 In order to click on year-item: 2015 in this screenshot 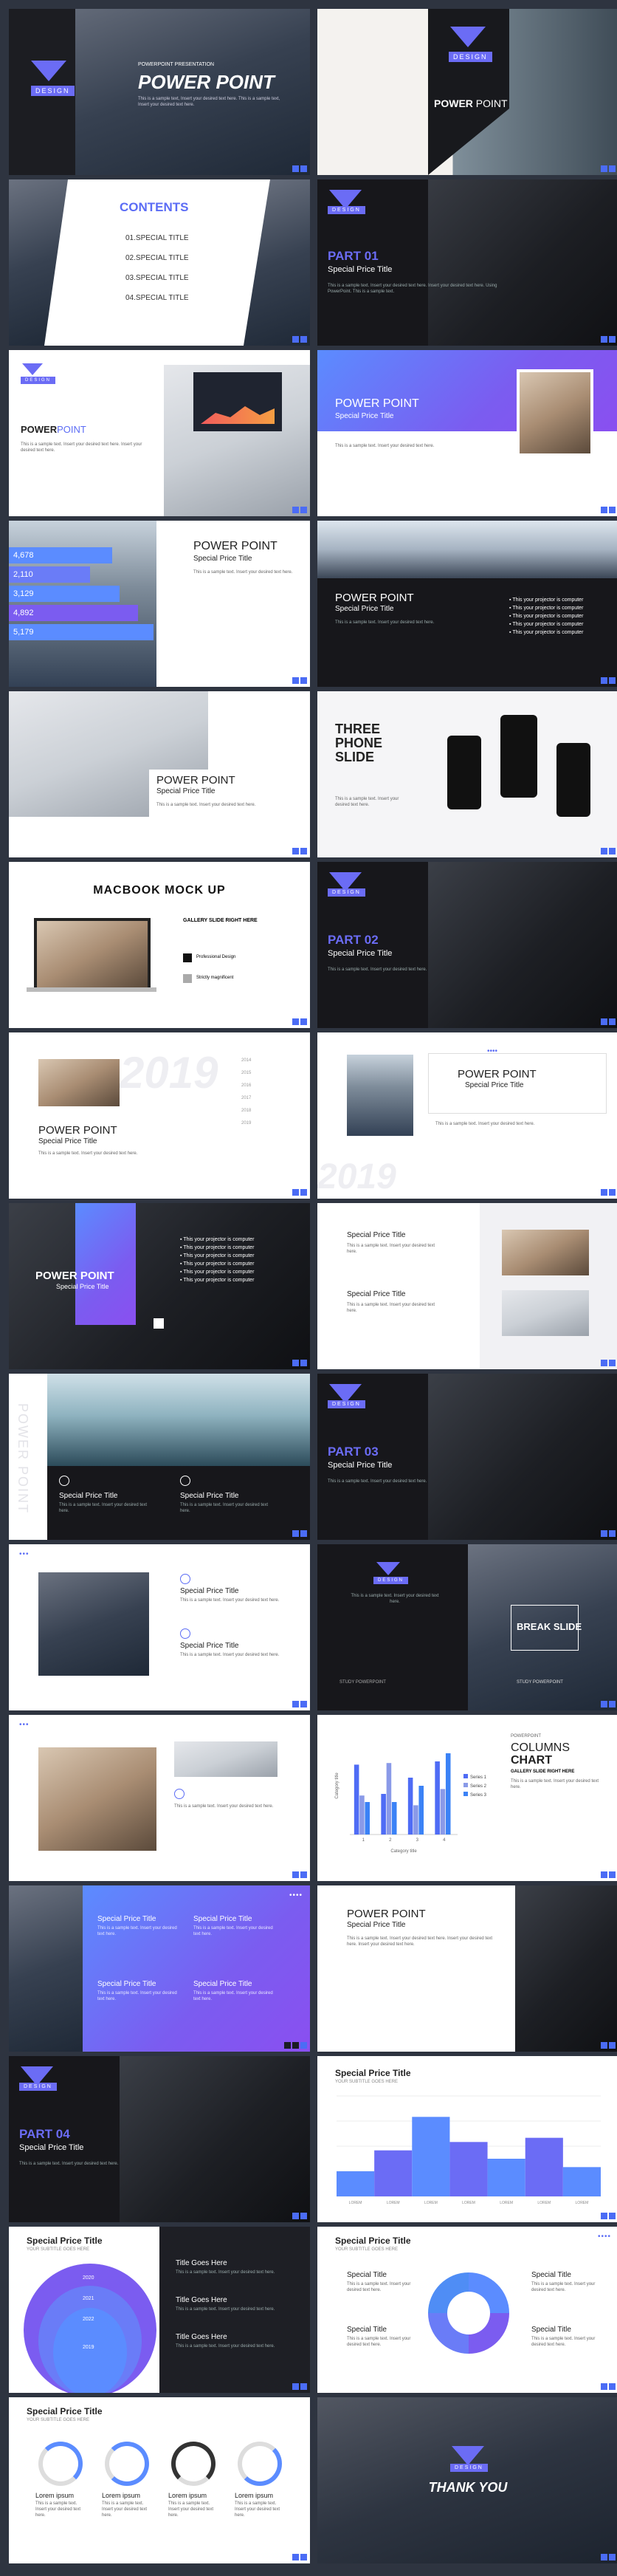, I will do `click(246, 1073)`.